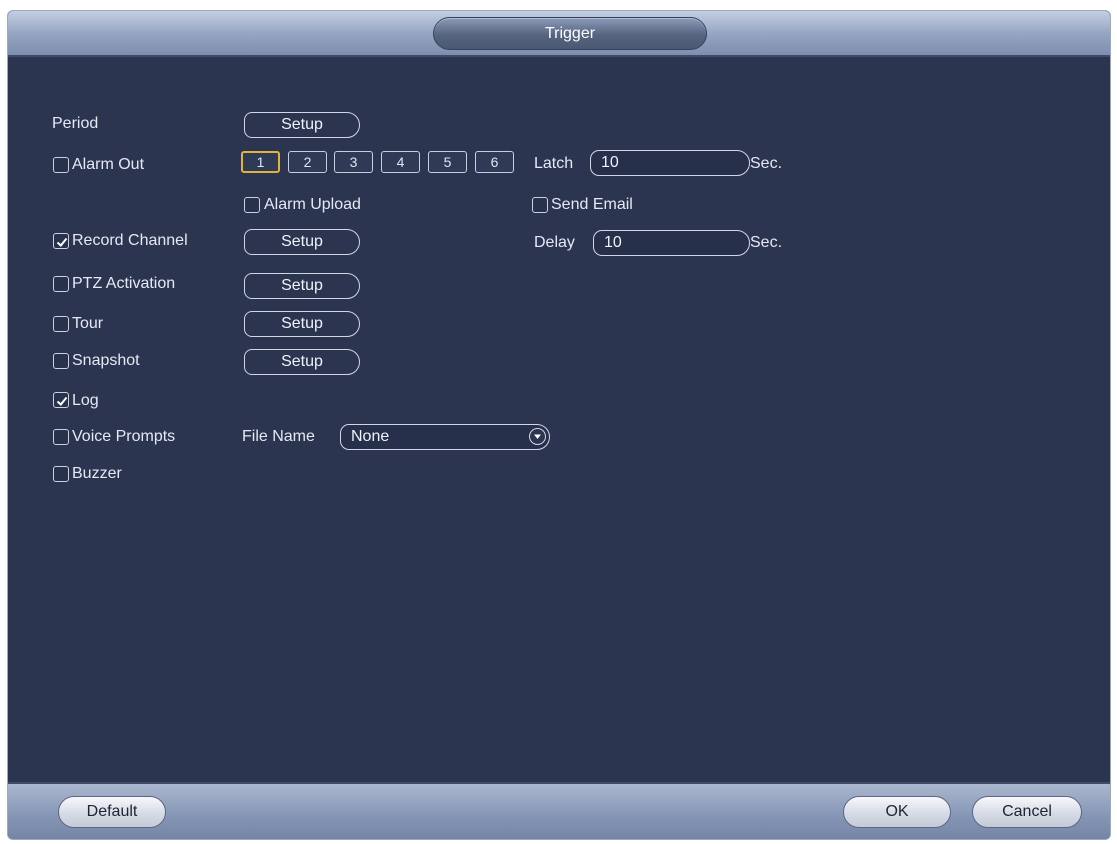 This screenshot has width=1117, height=844. Describe the element at coordinates (554, 242) in the screenshot. I see `delay-label: Delay` at that location.